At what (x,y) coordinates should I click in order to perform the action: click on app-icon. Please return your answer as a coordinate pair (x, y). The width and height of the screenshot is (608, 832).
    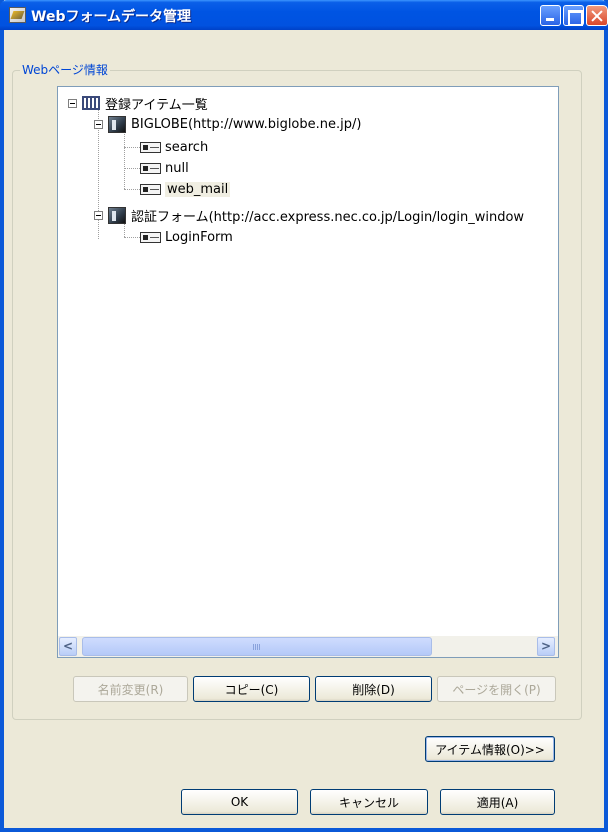
    Looking at the image, I should click on (17, 15).